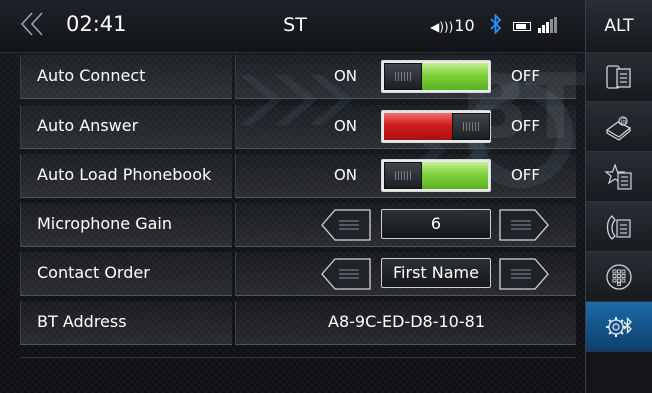  Describe the element at coordinates (346, 274) in the screenshot. I see `contact-order-prev-button` at that location.